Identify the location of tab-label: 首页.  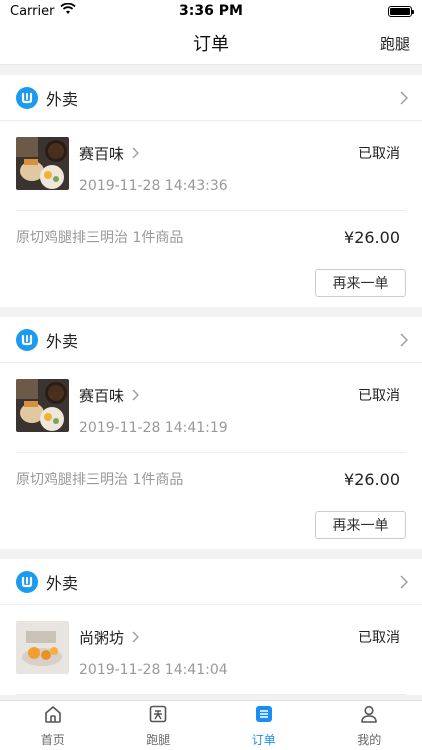
(52, 739).